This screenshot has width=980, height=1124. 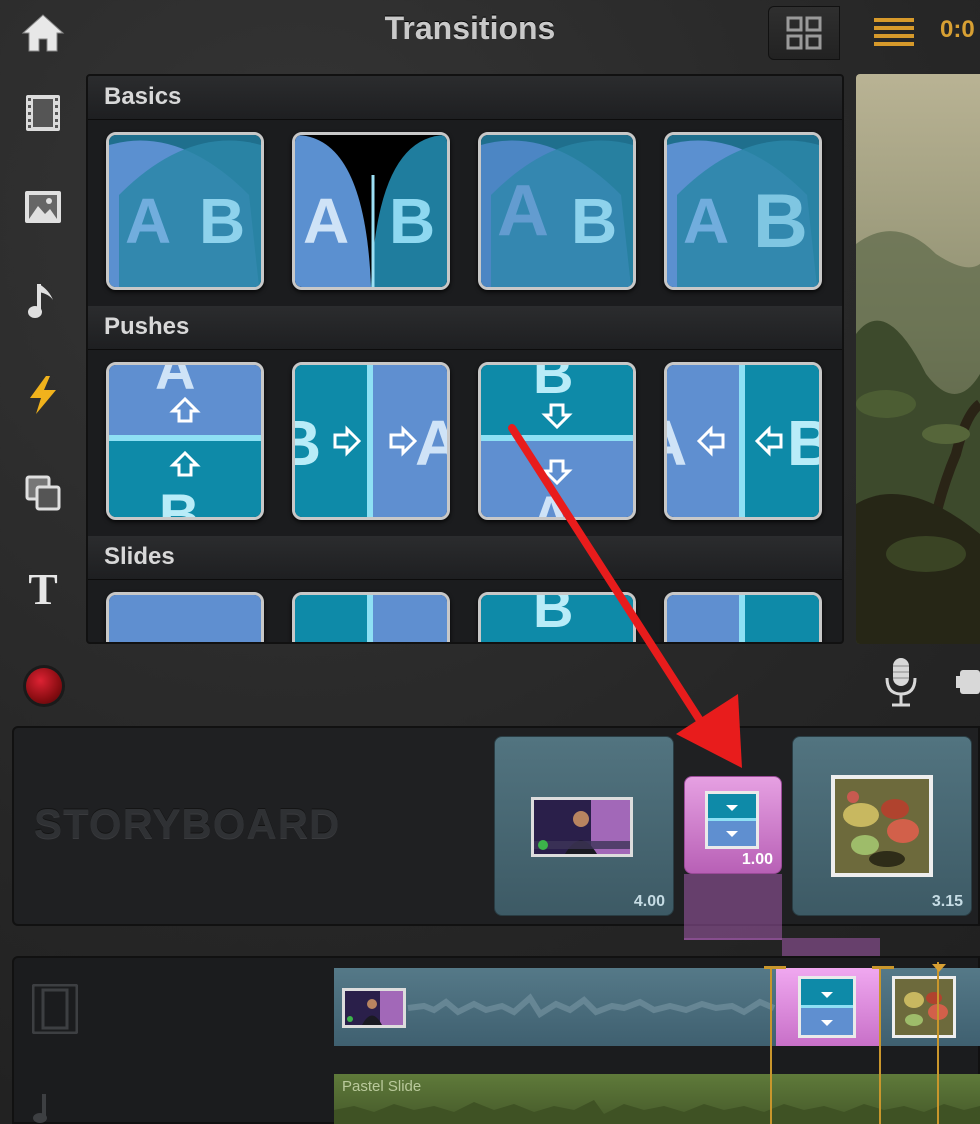 What do you see at coordinates (771, 1046) in the screenshot?
I see `trim-handle-left` at bounding box center [771, 1046].